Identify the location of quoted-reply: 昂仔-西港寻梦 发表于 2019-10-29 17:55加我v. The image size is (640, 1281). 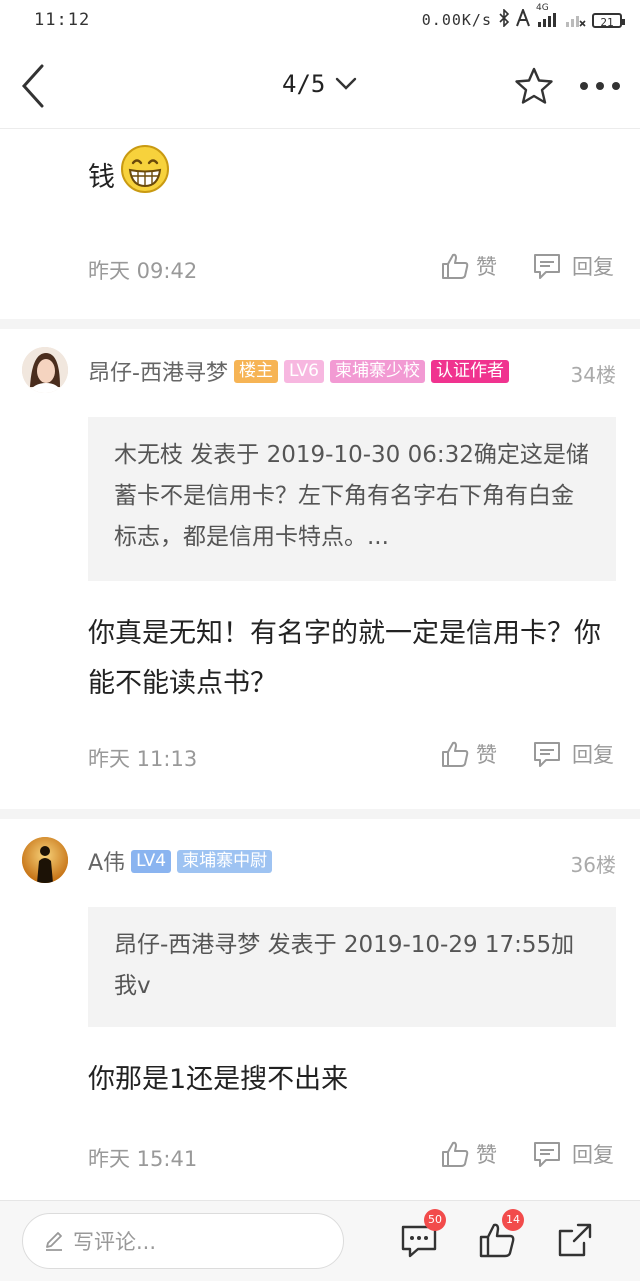
(352, 967).